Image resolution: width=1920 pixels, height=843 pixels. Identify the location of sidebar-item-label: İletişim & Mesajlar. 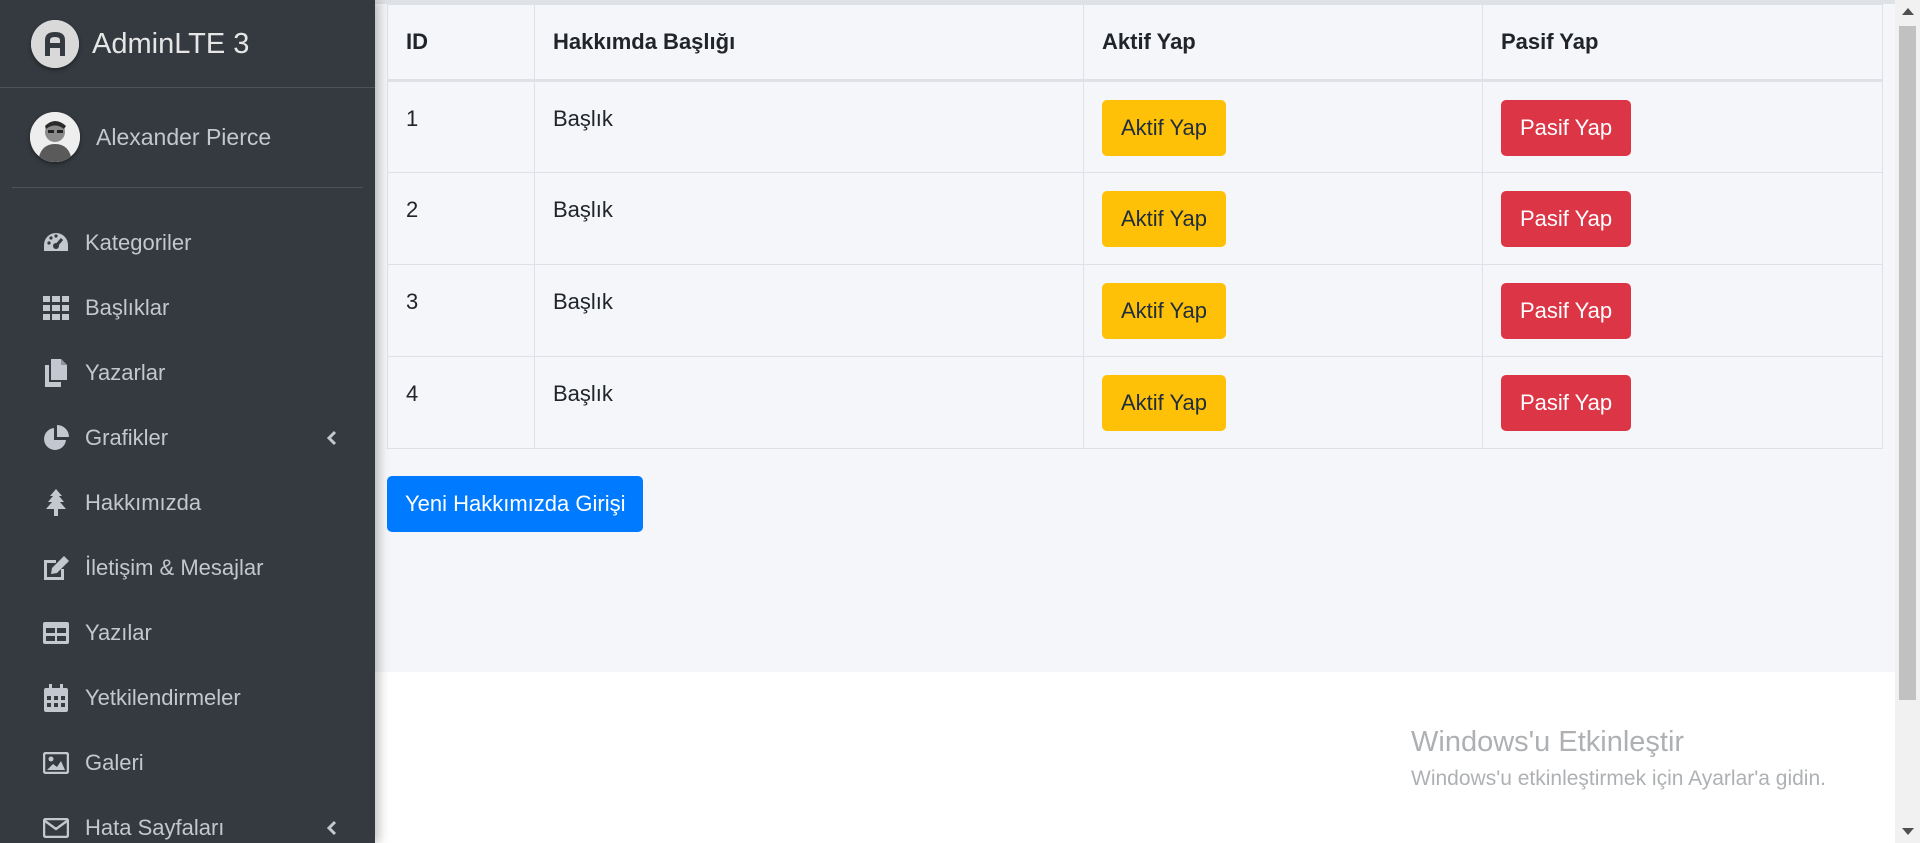
(174, 567).